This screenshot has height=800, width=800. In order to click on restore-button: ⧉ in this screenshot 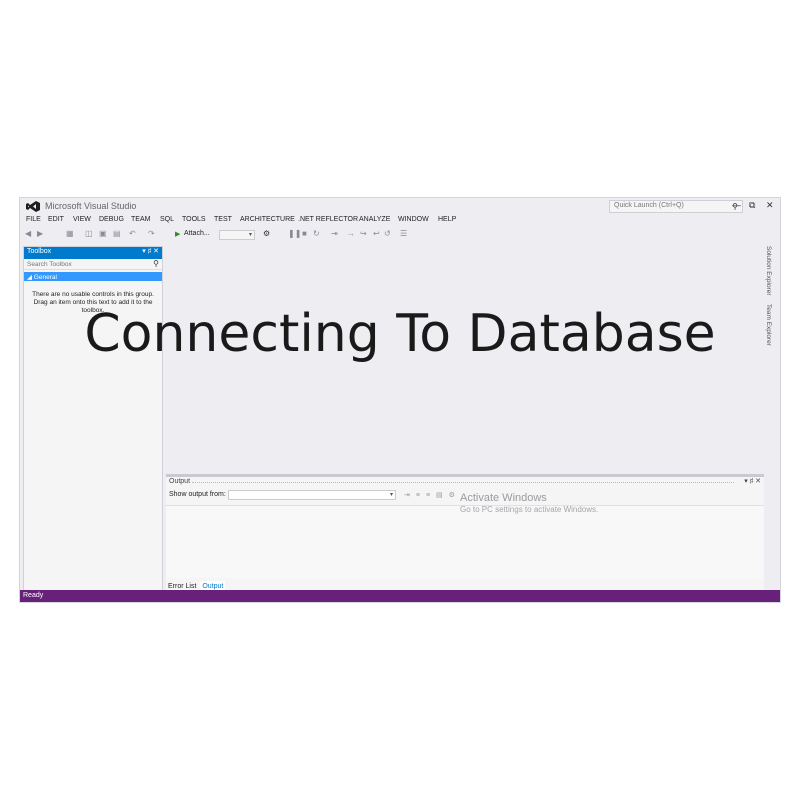, I will do `click(752, 205)`.